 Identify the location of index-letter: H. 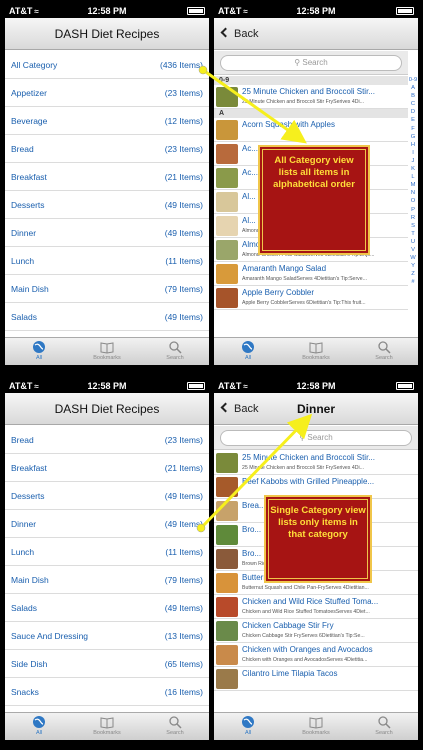
(413, 145).